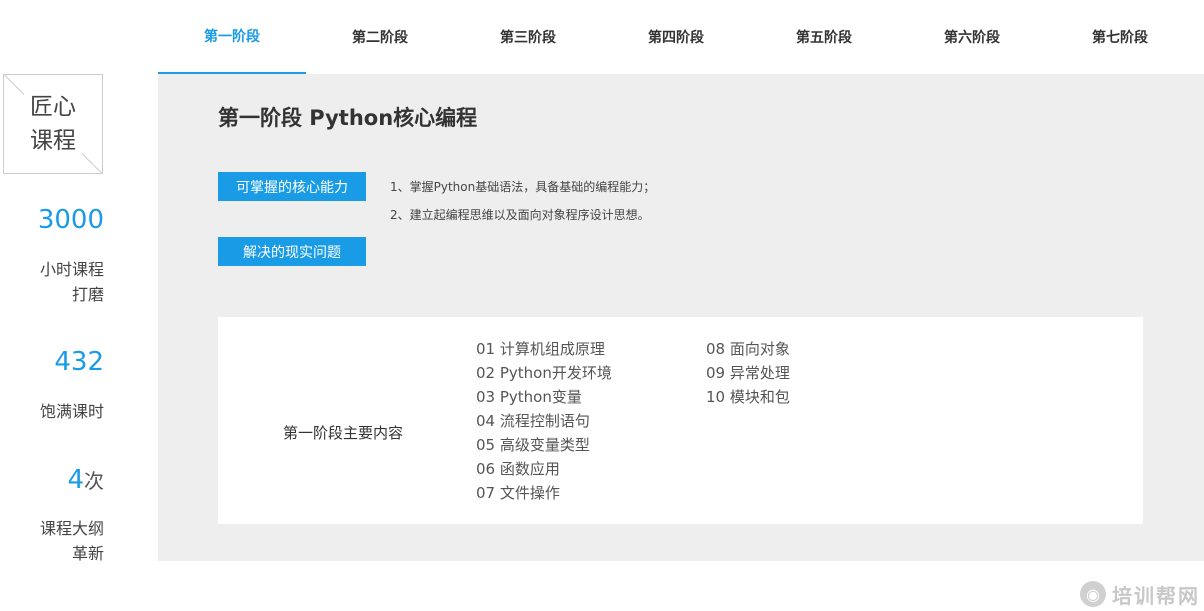  Describe the element at coordinates (520, 215) in the screenshot. I see `ability-item-2: 2、建立起编程思维以及面向对象程序设计思想。` at that location.